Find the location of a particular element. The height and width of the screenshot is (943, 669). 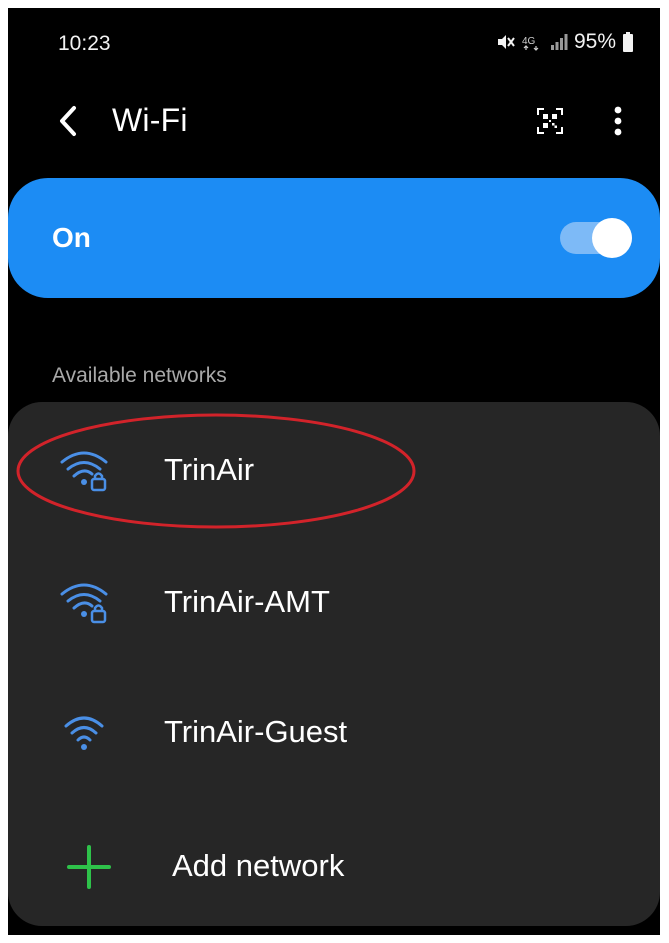

wifi-open-icon is located at coordinates (84, 733).